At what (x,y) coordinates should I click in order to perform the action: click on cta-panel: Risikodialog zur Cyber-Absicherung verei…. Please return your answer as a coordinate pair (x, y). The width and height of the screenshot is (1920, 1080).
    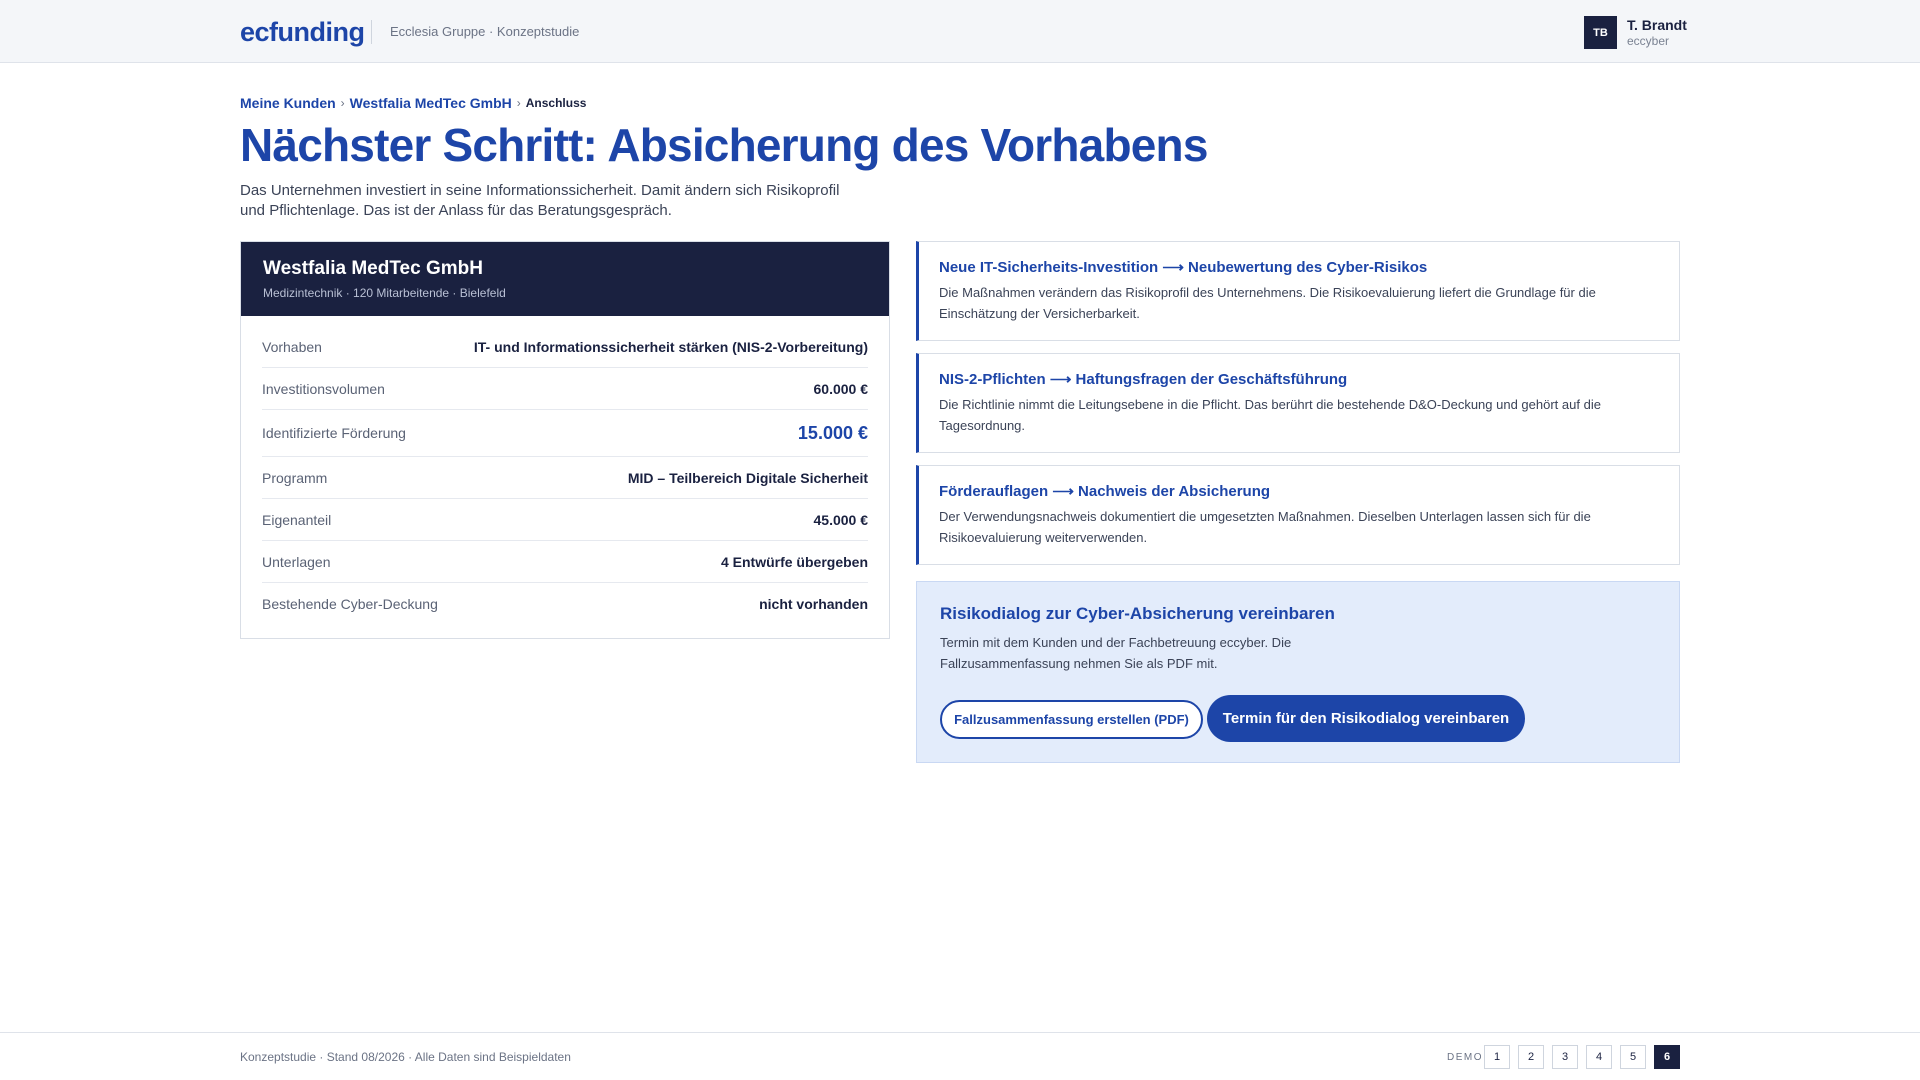
    Looking at the image, I should click on (1298, 672).